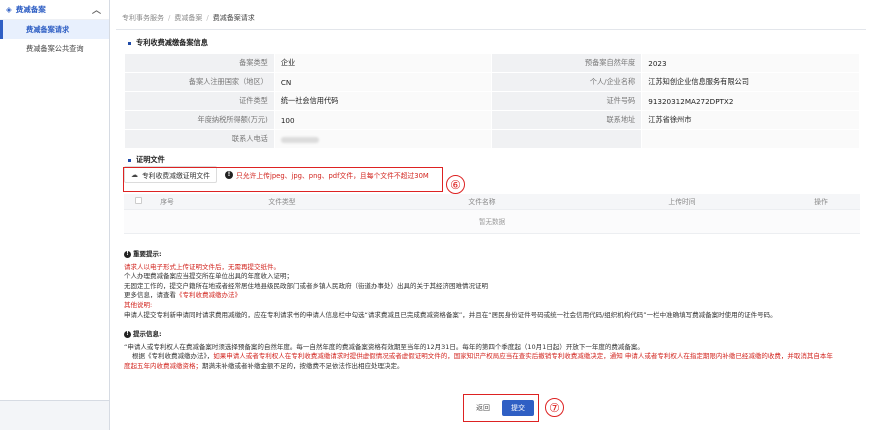 The height and width of the screenshot is (430, 870). I want to click on section-title-text: 专利收费减缴备案信息, so click(172, 42).